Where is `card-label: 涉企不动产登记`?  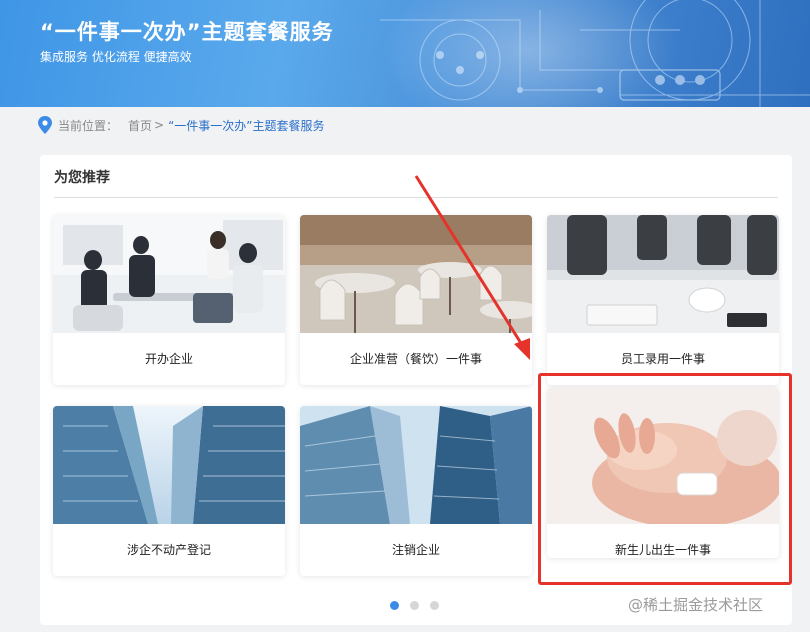 card-label: 涉企不动产登记 is located at coordinates (168, 550).